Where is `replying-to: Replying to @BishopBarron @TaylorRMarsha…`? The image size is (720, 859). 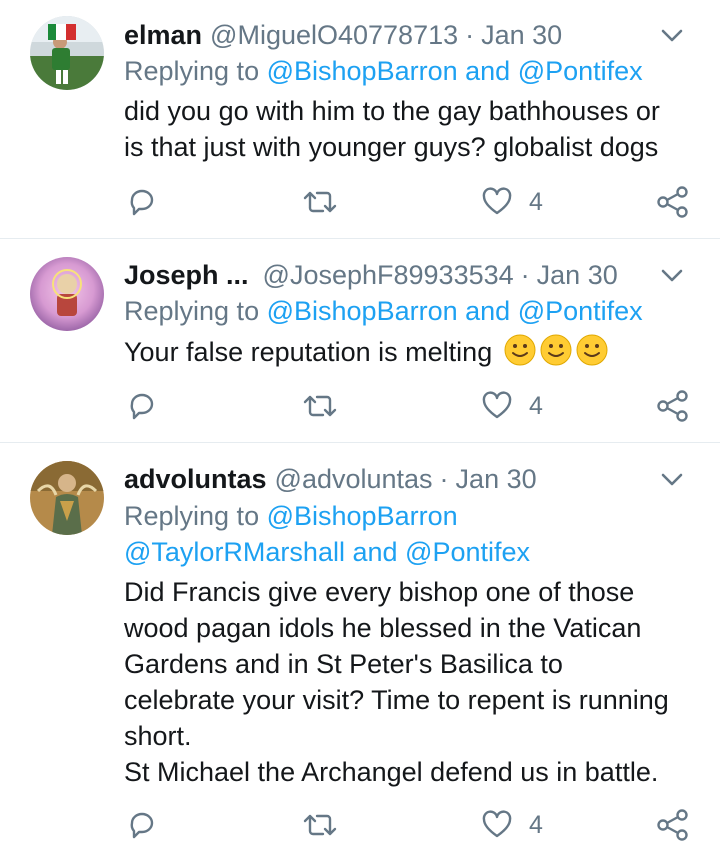
replying-to: Replying to @BishopBarron @TaylorRMarsha… is located at coordinates (327, 534).